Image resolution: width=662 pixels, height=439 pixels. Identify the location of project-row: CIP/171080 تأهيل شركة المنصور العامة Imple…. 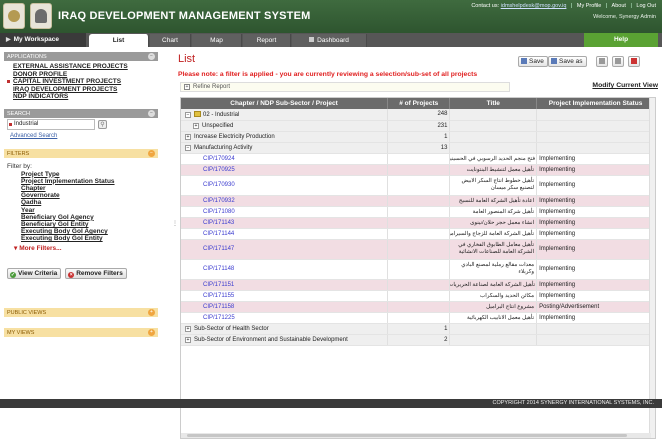
(418, 212).